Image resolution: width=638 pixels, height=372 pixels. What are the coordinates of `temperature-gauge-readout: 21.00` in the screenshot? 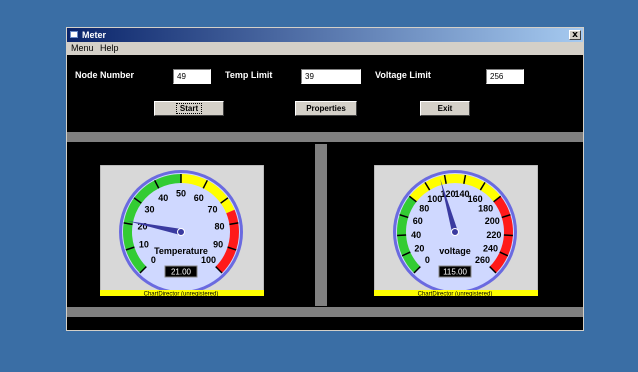 It's located at (181, 272).